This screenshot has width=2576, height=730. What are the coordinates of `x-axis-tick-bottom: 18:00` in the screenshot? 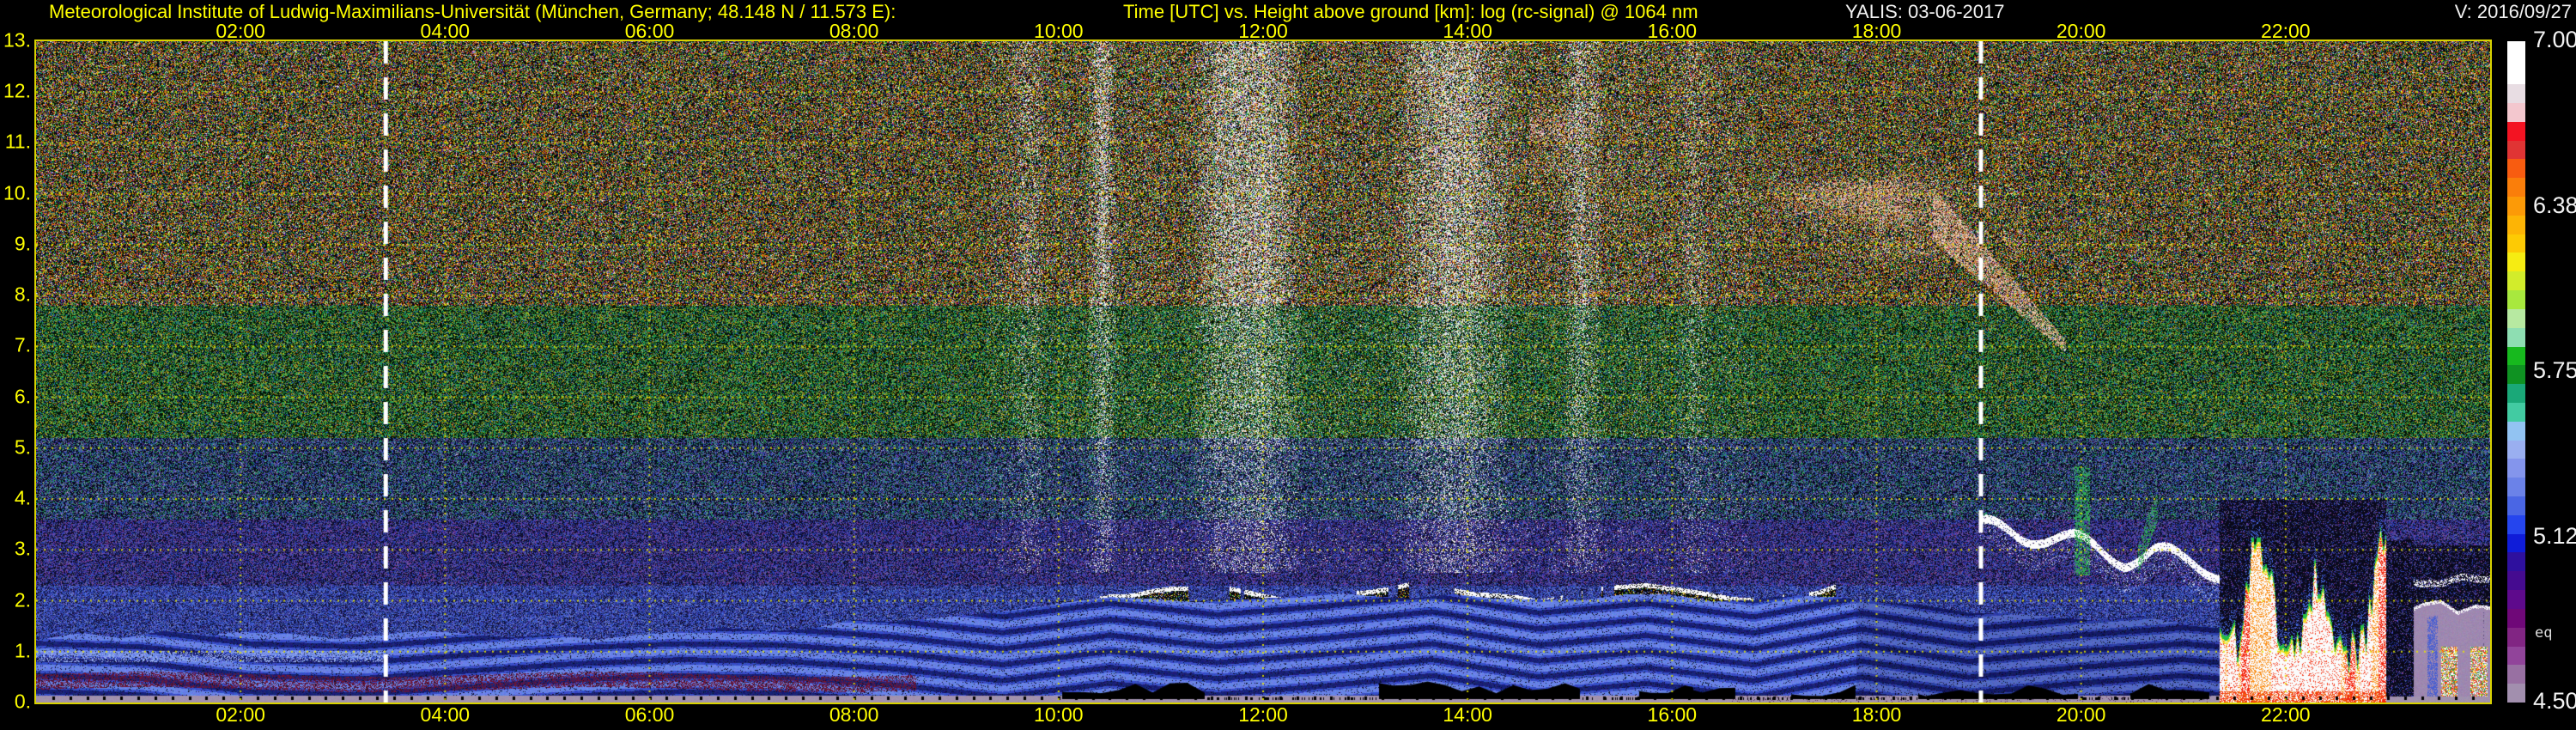 It's located at (1877, 714).